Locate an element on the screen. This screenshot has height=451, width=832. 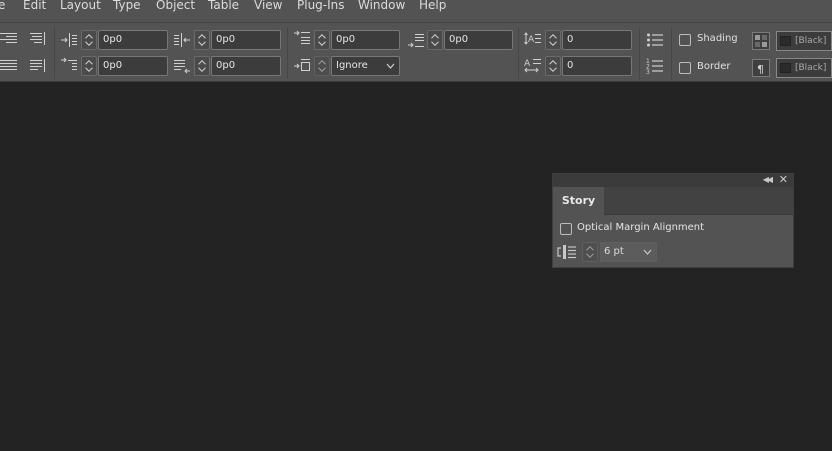
menu-view: View is located at coordinates (268, 6).